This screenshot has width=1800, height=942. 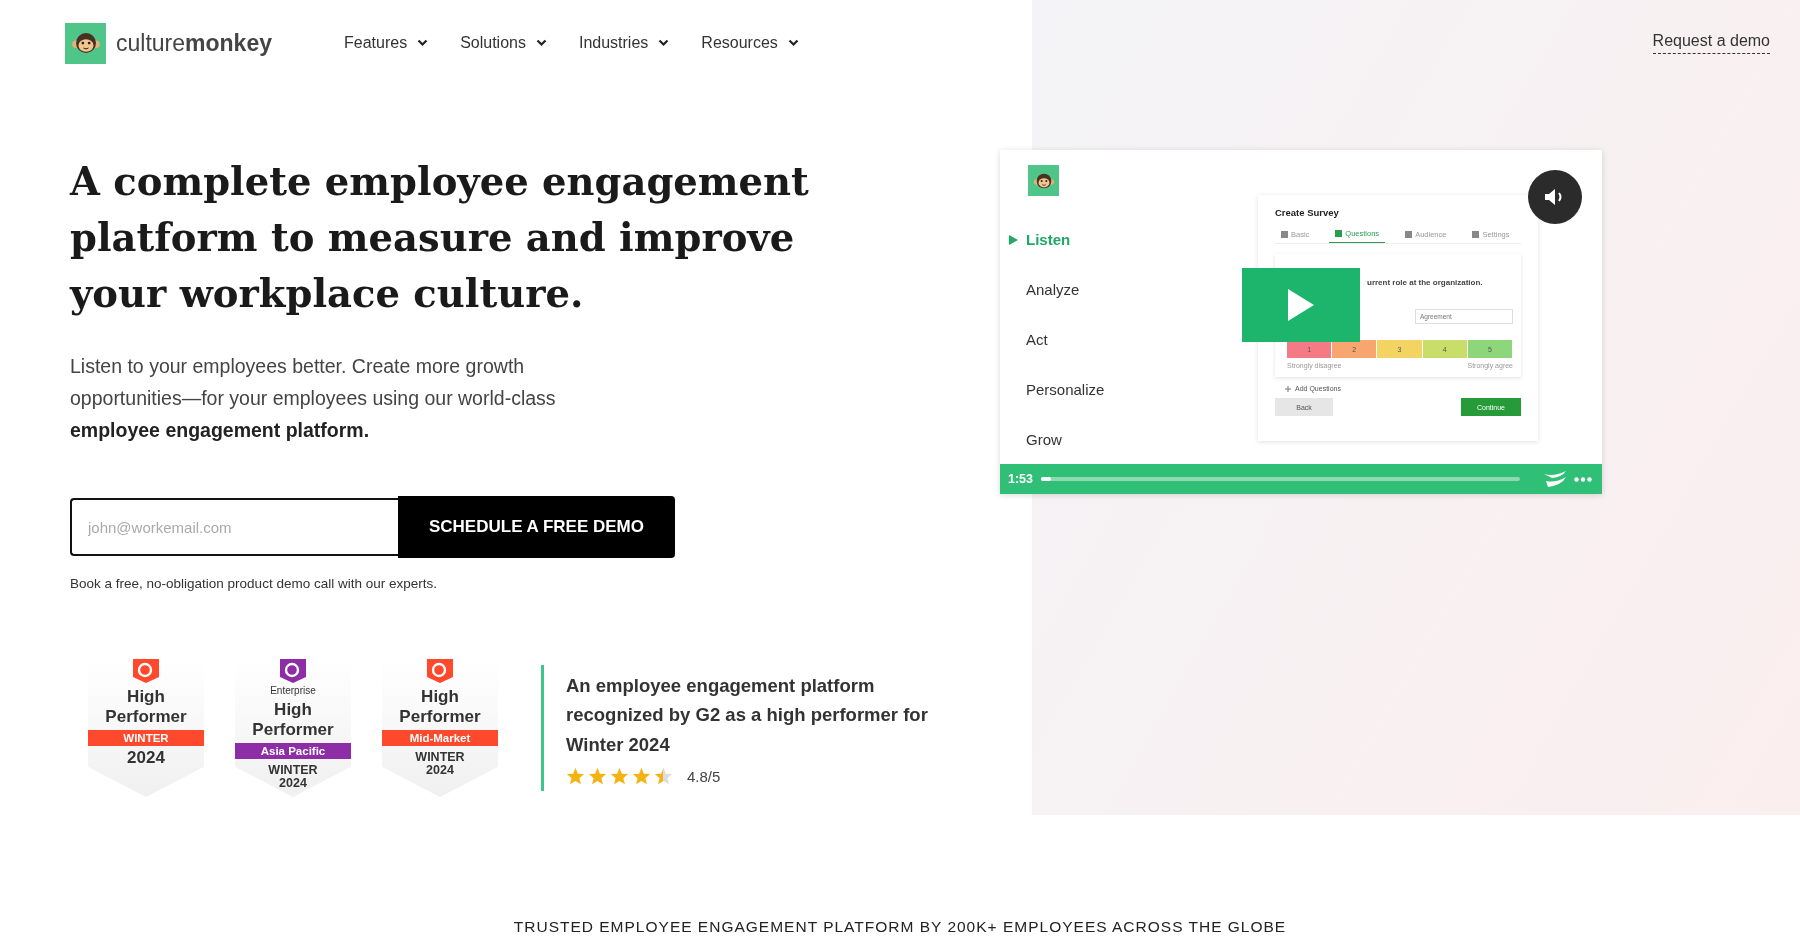 I want to click on trusted-banner-text: TRUSTED EMPLOYEE ENGAGEMENT PLATFORM BY 200K+ EMPLOYEES ACROSS THE GLOBE, so click(x=900, y=927).